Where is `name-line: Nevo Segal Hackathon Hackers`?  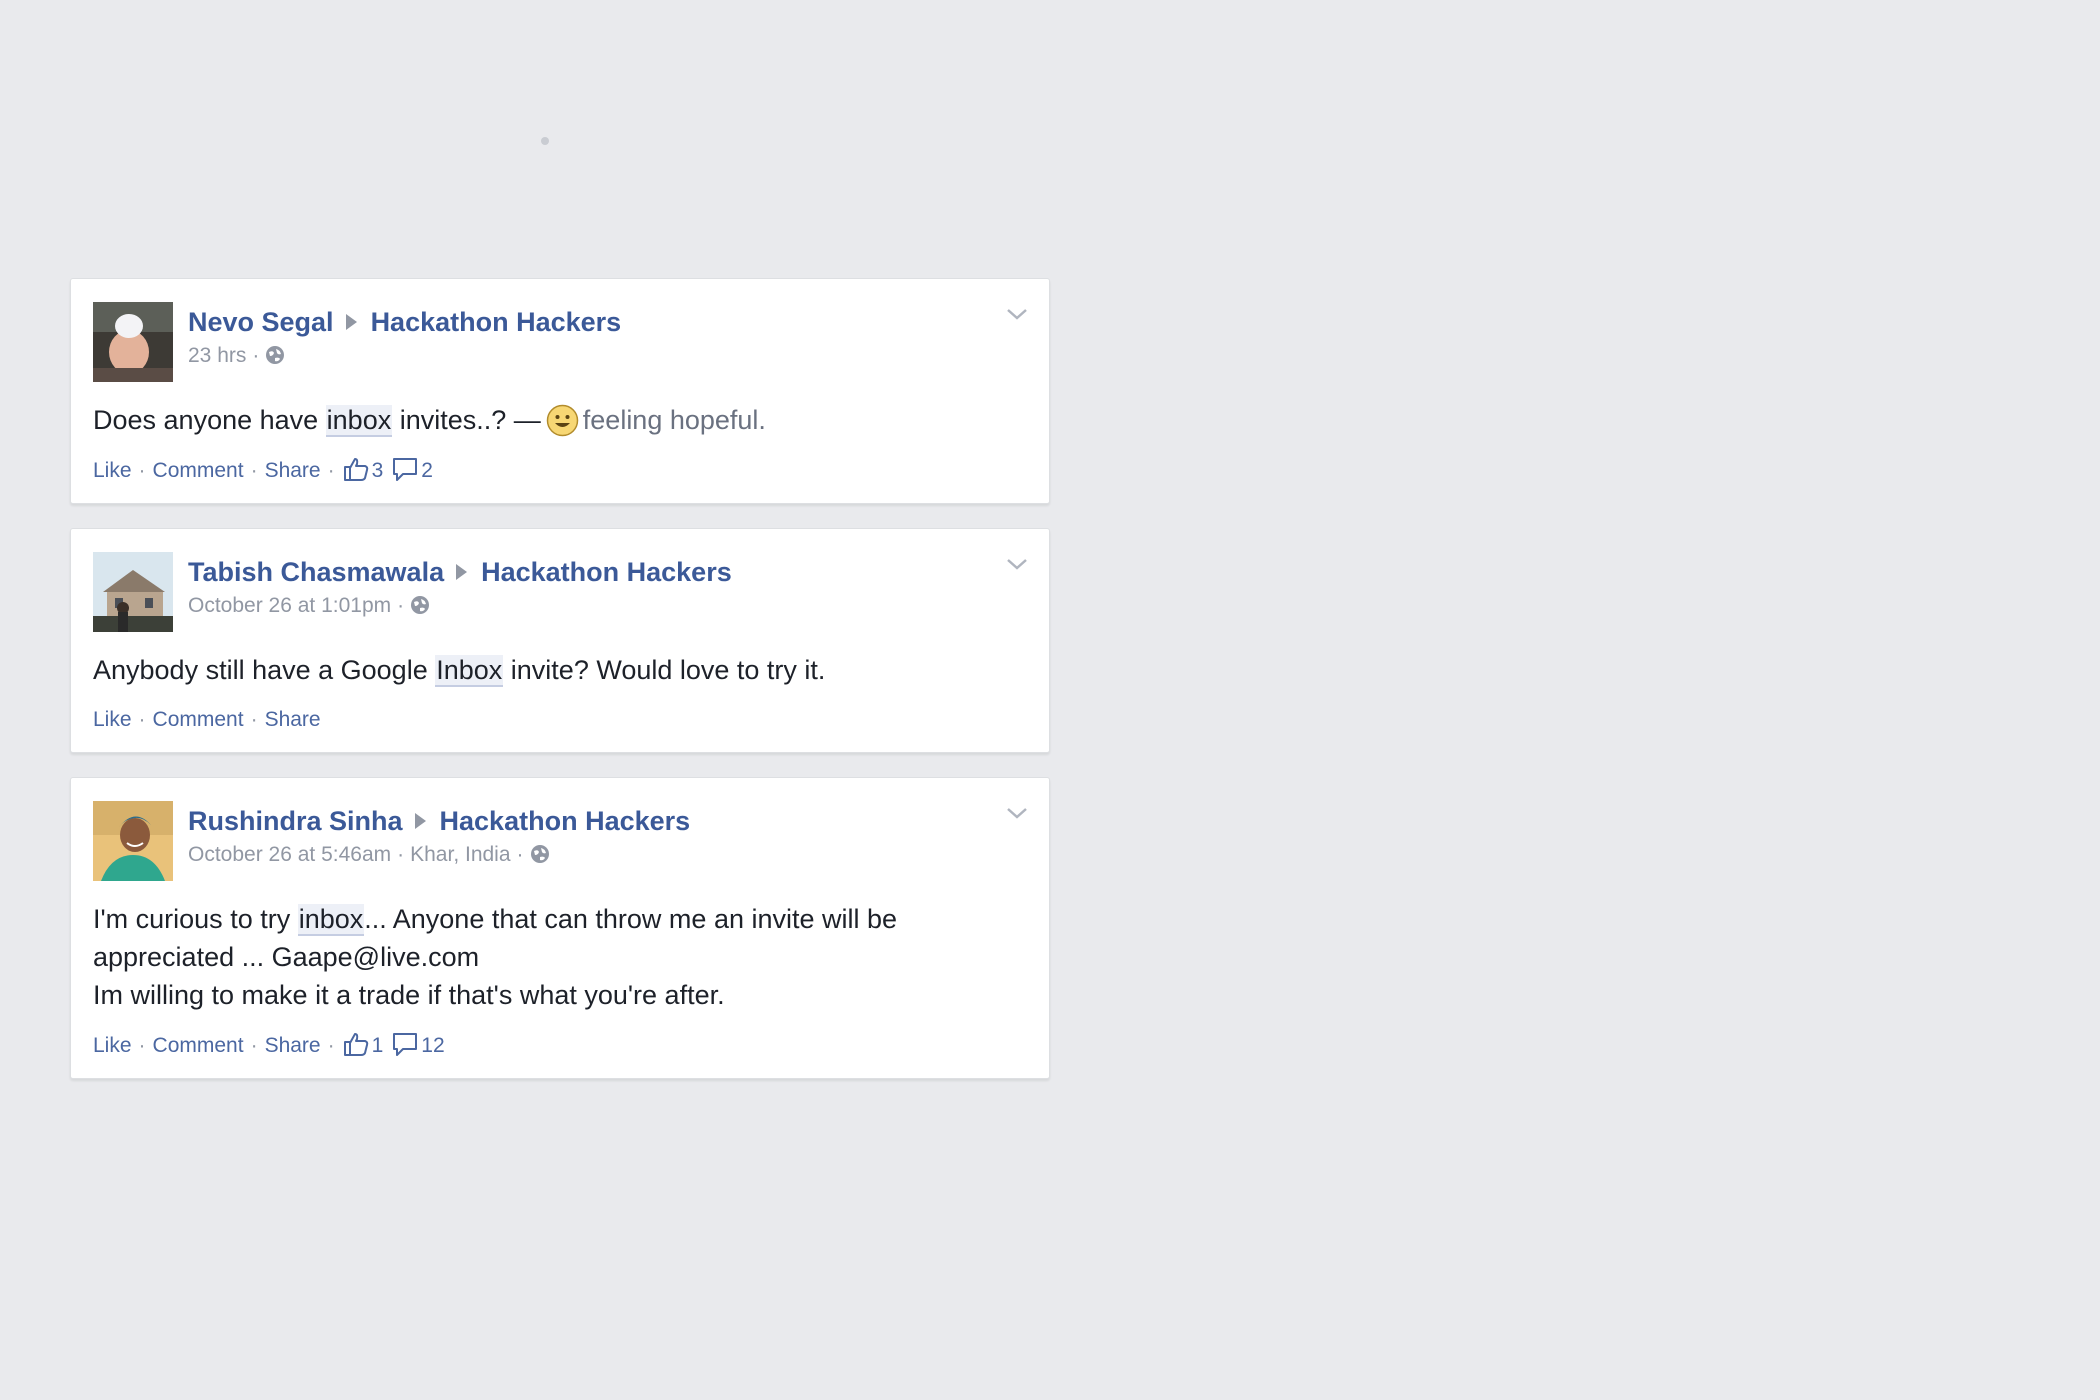
name-line: Nevo Segal Hackathon Hackers is located at coordinates (404, 322).